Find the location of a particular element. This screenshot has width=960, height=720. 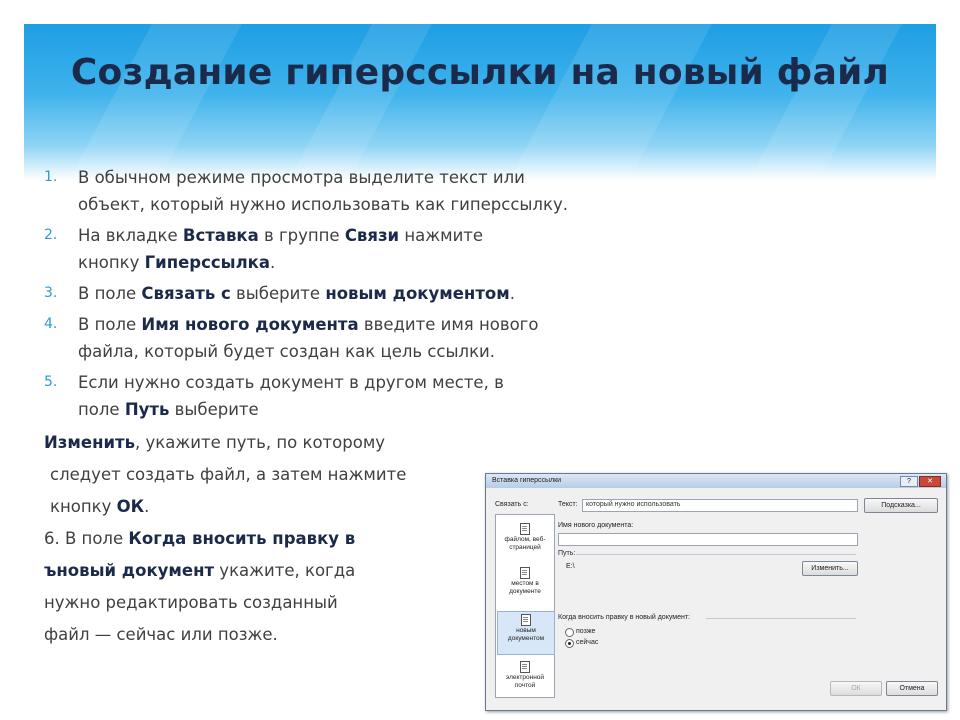

link-to-label: электронной почтой is located at coordinates (525, 681).